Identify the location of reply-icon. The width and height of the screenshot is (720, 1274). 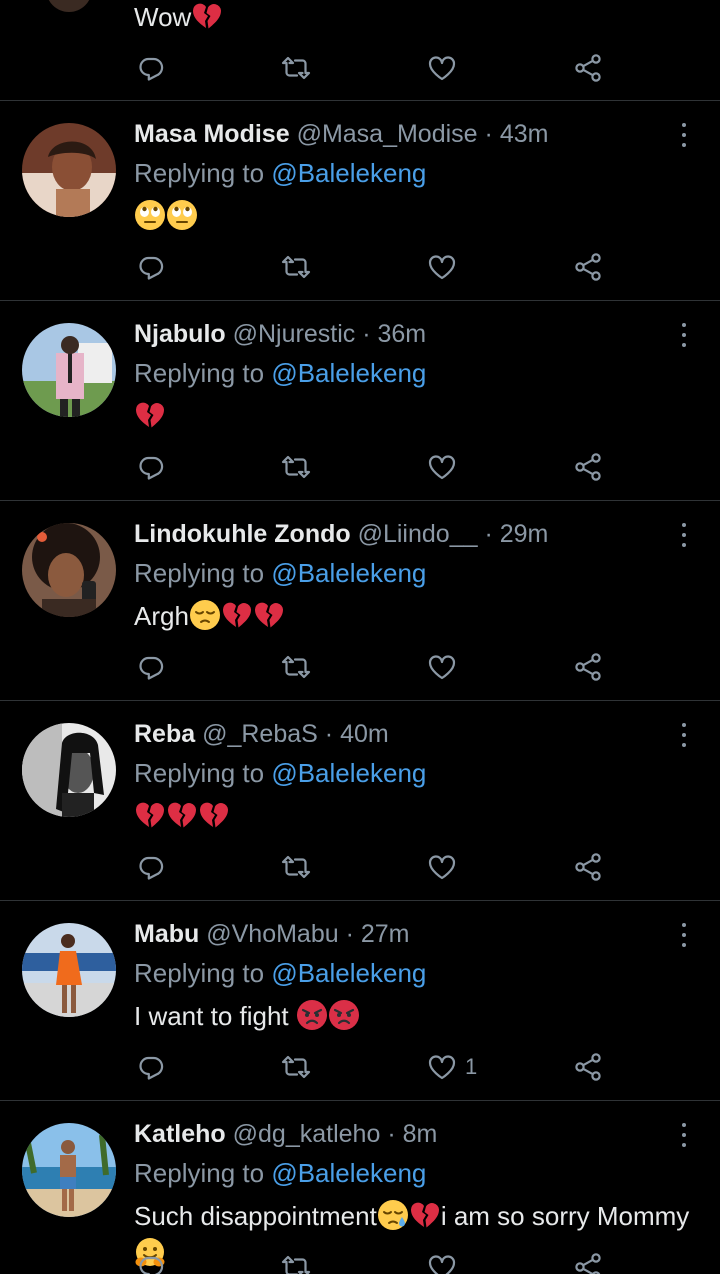
(151, 1067).